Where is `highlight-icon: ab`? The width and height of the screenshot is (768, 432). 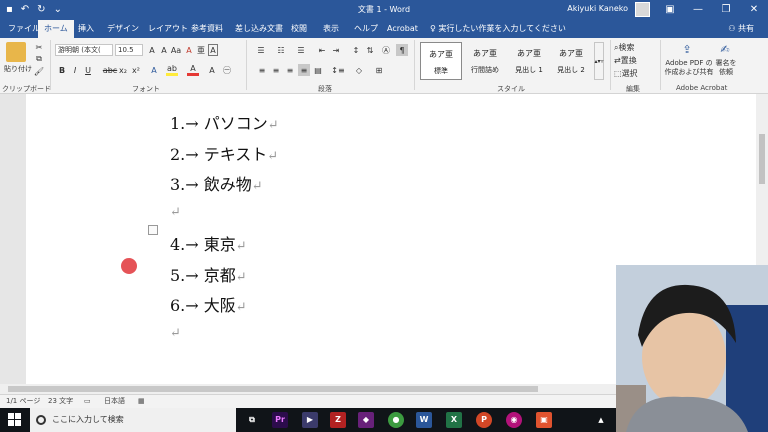
highlight-icon: ab is located at coordinates (172, 70).